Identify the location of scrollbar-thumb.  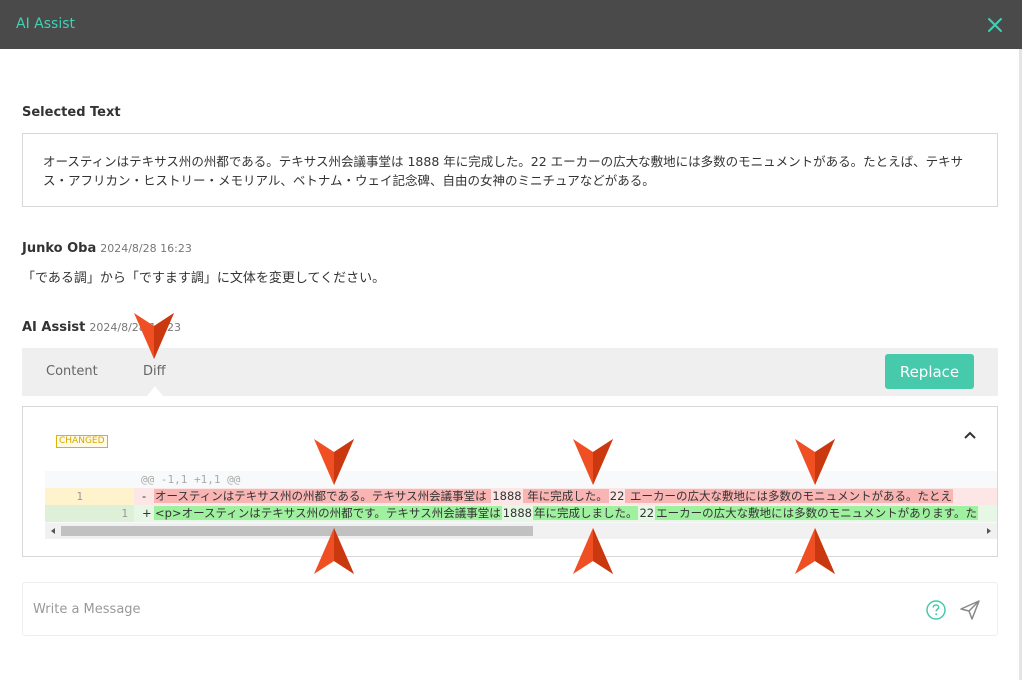
(297, 531).